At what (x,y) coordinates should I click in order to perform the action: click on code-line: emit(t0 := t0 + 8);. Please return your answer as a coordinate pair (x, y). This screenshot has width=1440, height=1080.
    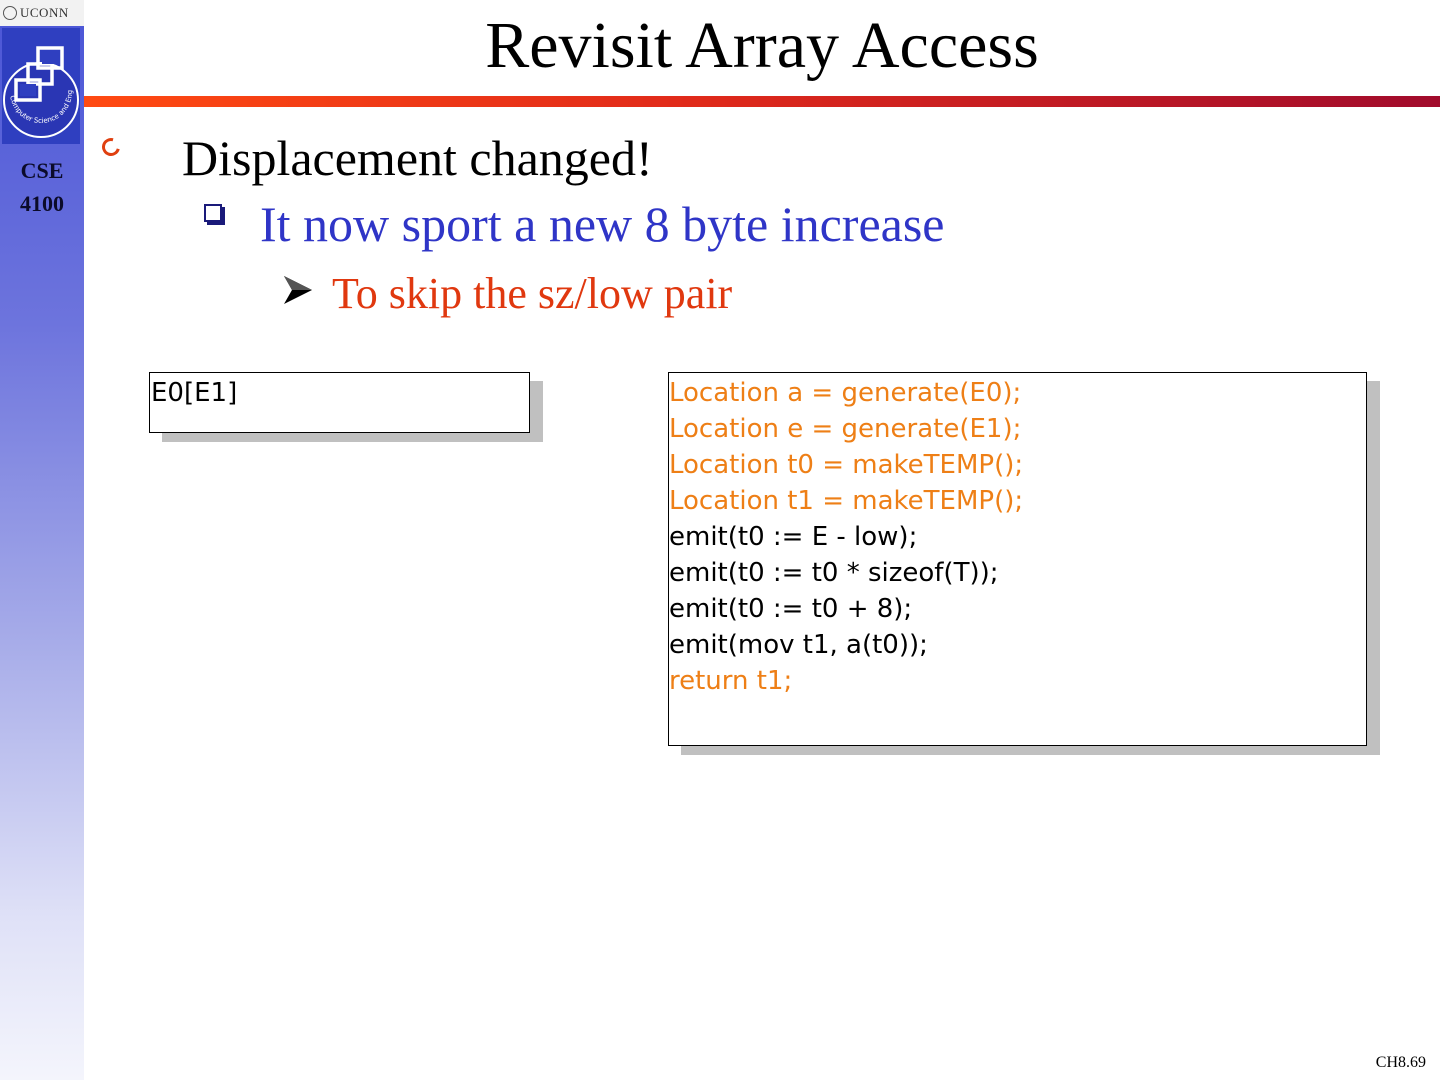
    Looking at the image, I should click on (791, 609).